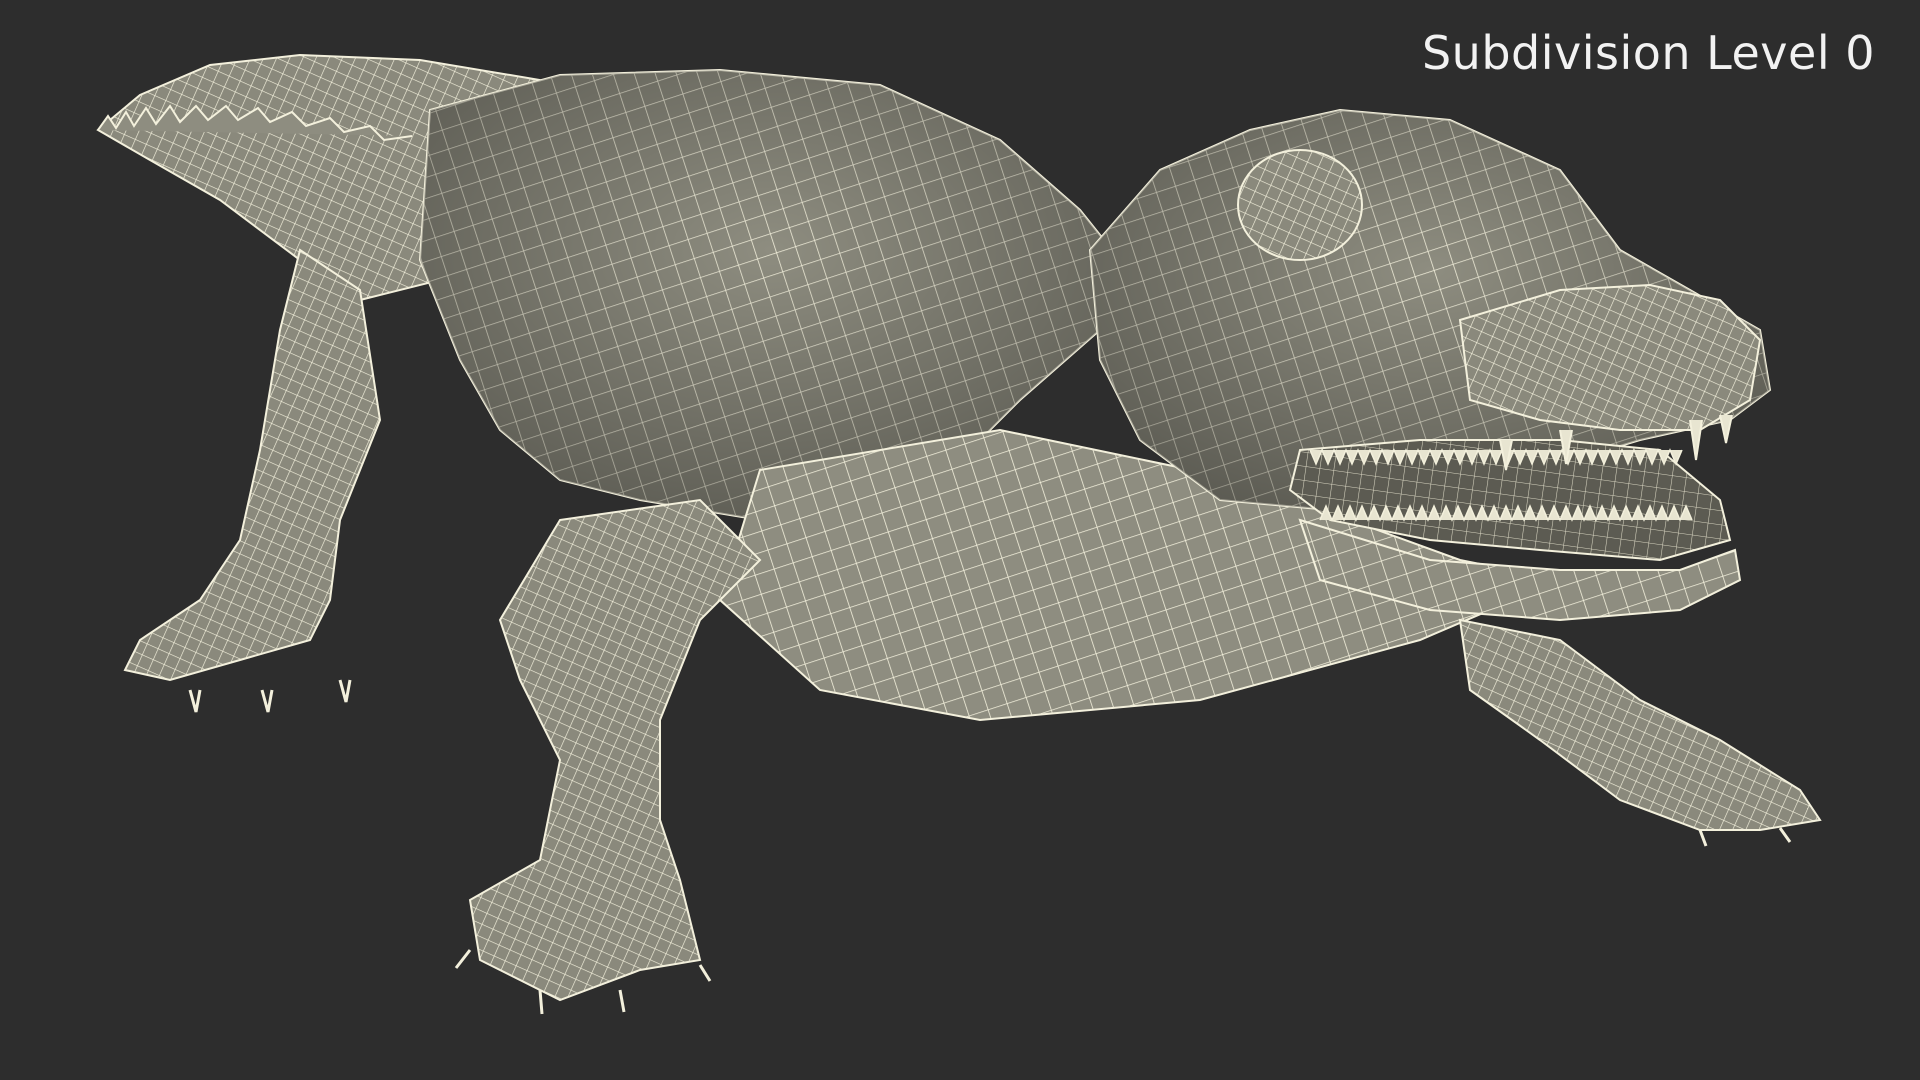  I want to click on rear-left-foot-claws, so click(270, 696).